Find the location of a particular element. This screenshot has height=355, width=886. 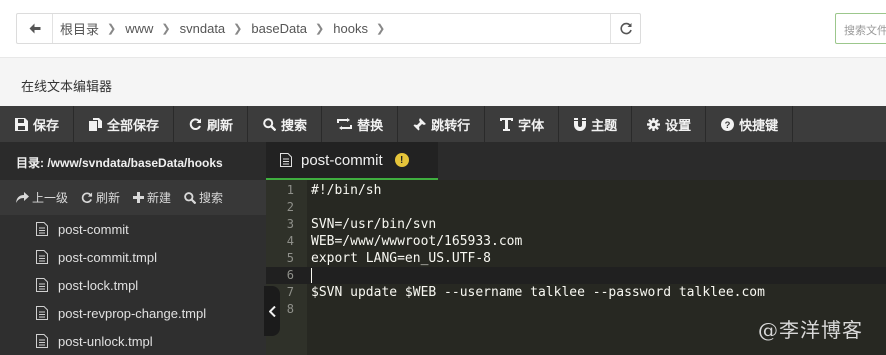

line-number: 5 is located at coordinates (290, 258).